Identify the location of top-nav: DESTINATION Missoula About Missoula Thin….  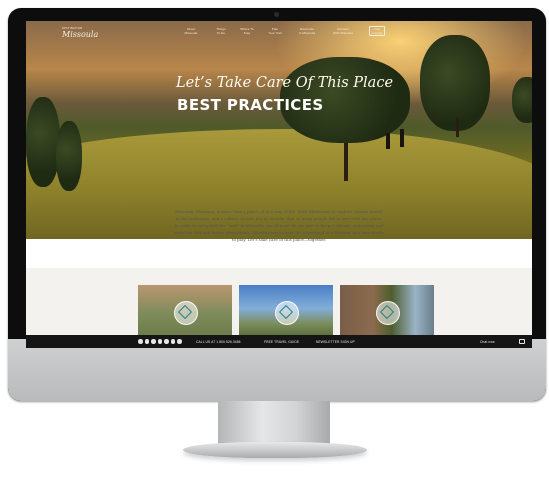
(279, 33).